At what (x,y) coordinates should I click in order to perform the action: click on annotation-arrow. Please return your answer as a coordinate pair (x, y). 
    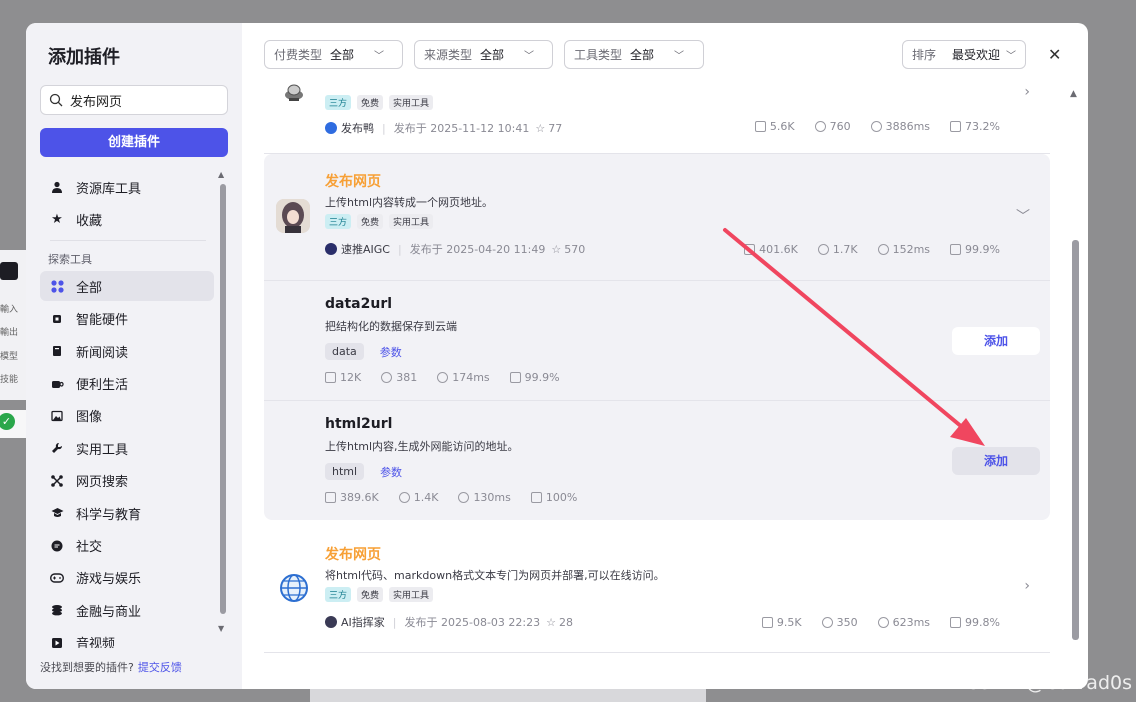
    Looking at the image, I should click on (854, 337).